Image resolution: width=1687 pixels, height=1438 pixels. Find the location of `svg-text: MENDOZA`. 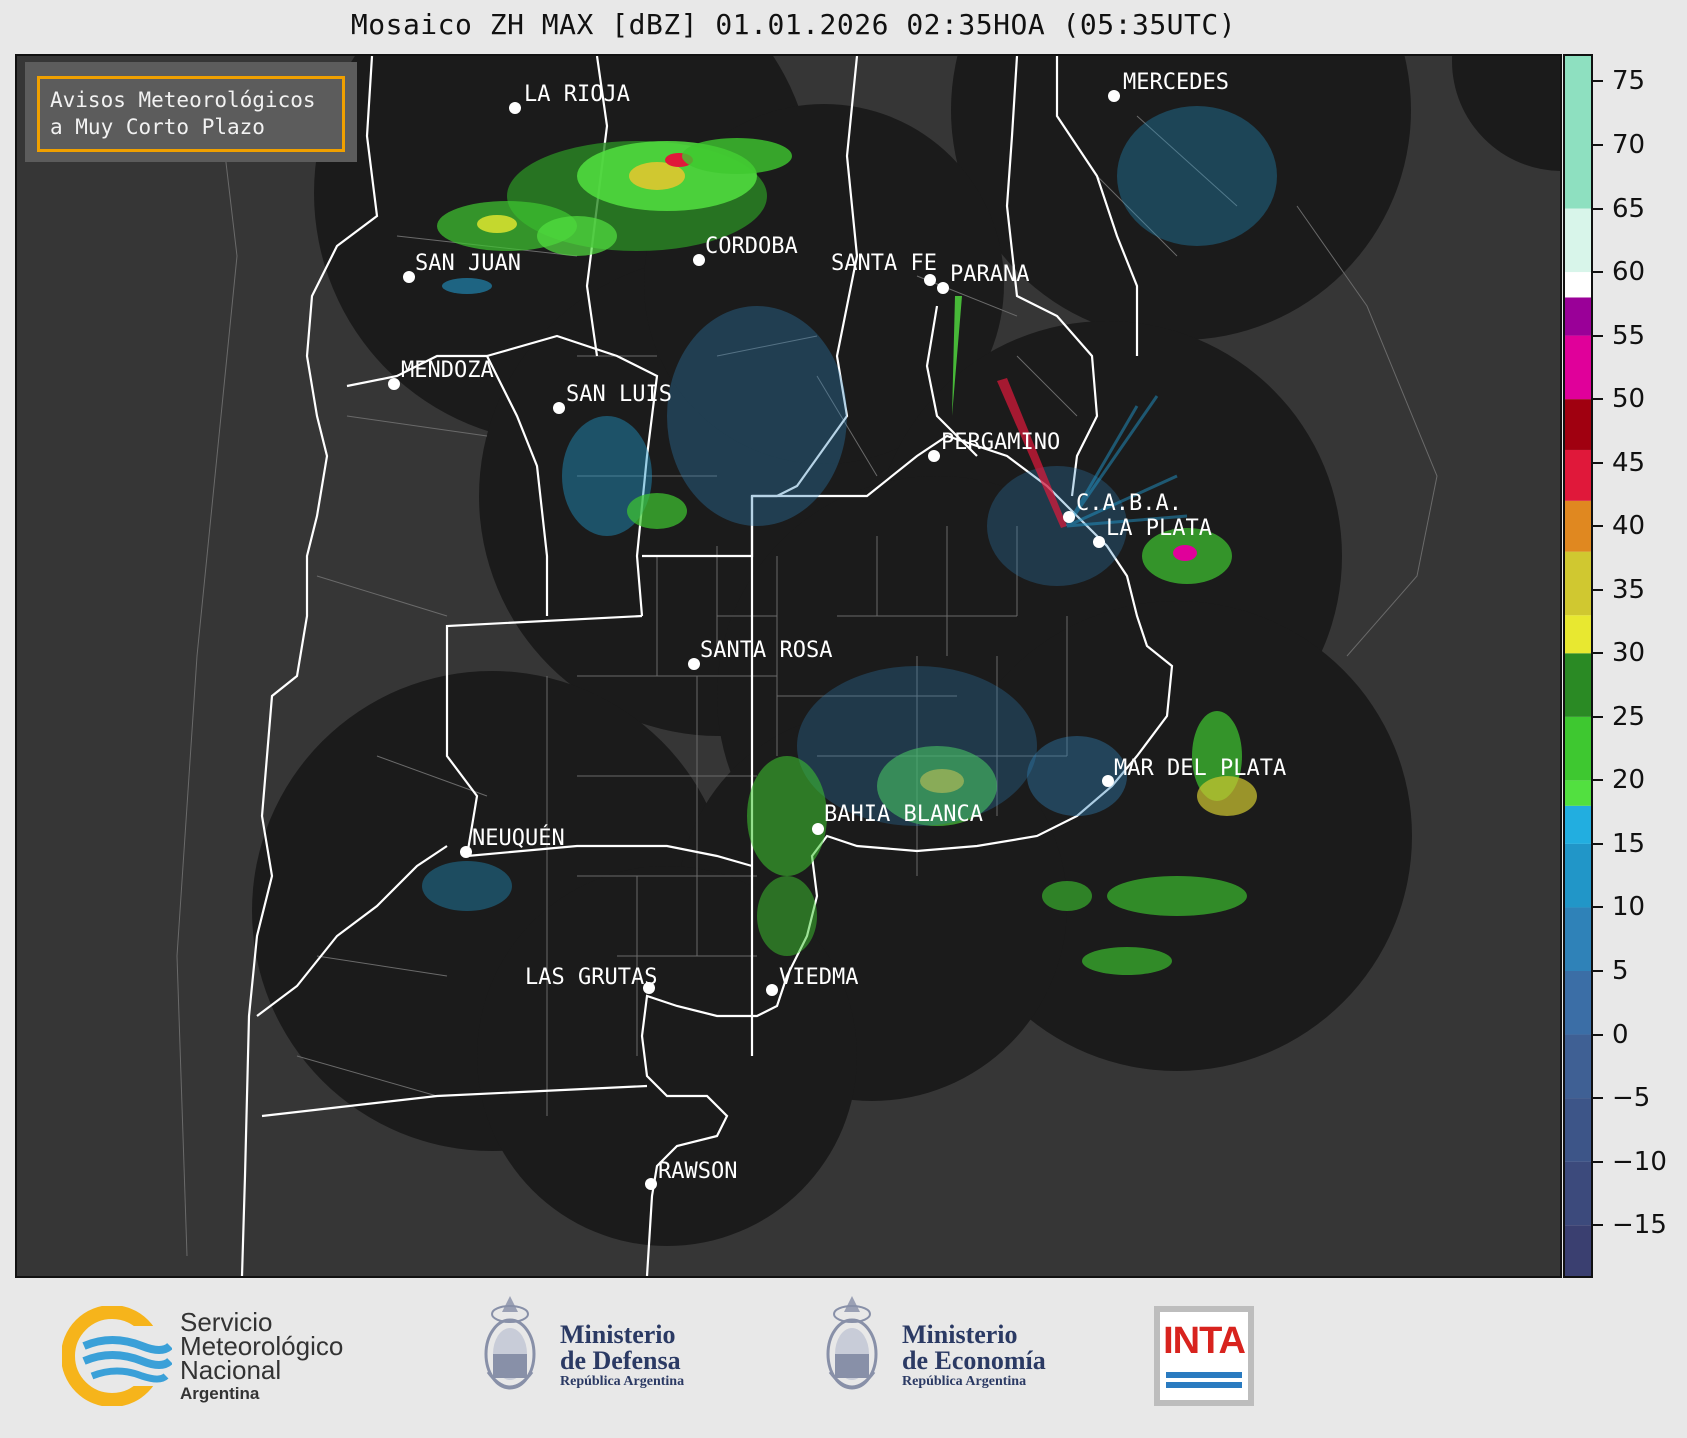

svg-text: MENDOZA is located at coordinates (447, 370).